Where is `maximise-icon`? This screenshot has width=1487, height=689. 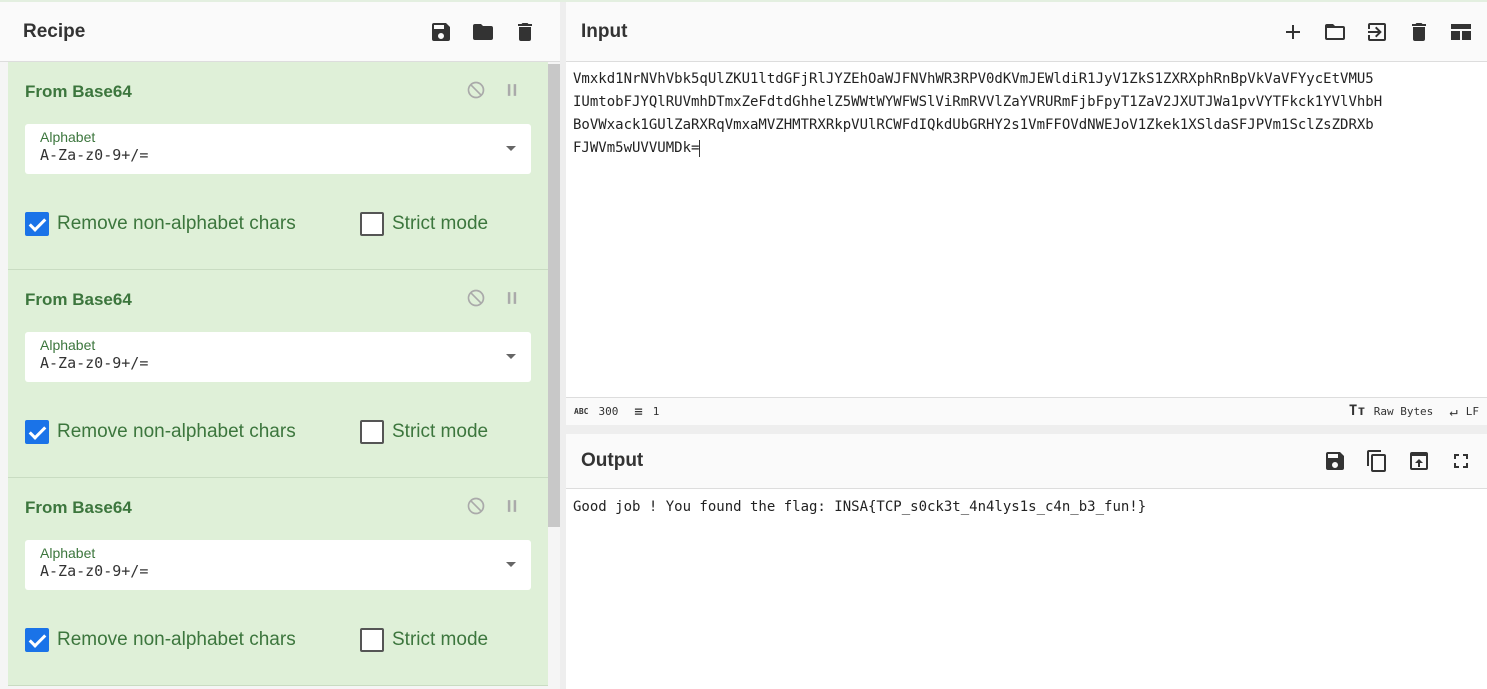
maximise-icon is located at coordinates (1461, 461).